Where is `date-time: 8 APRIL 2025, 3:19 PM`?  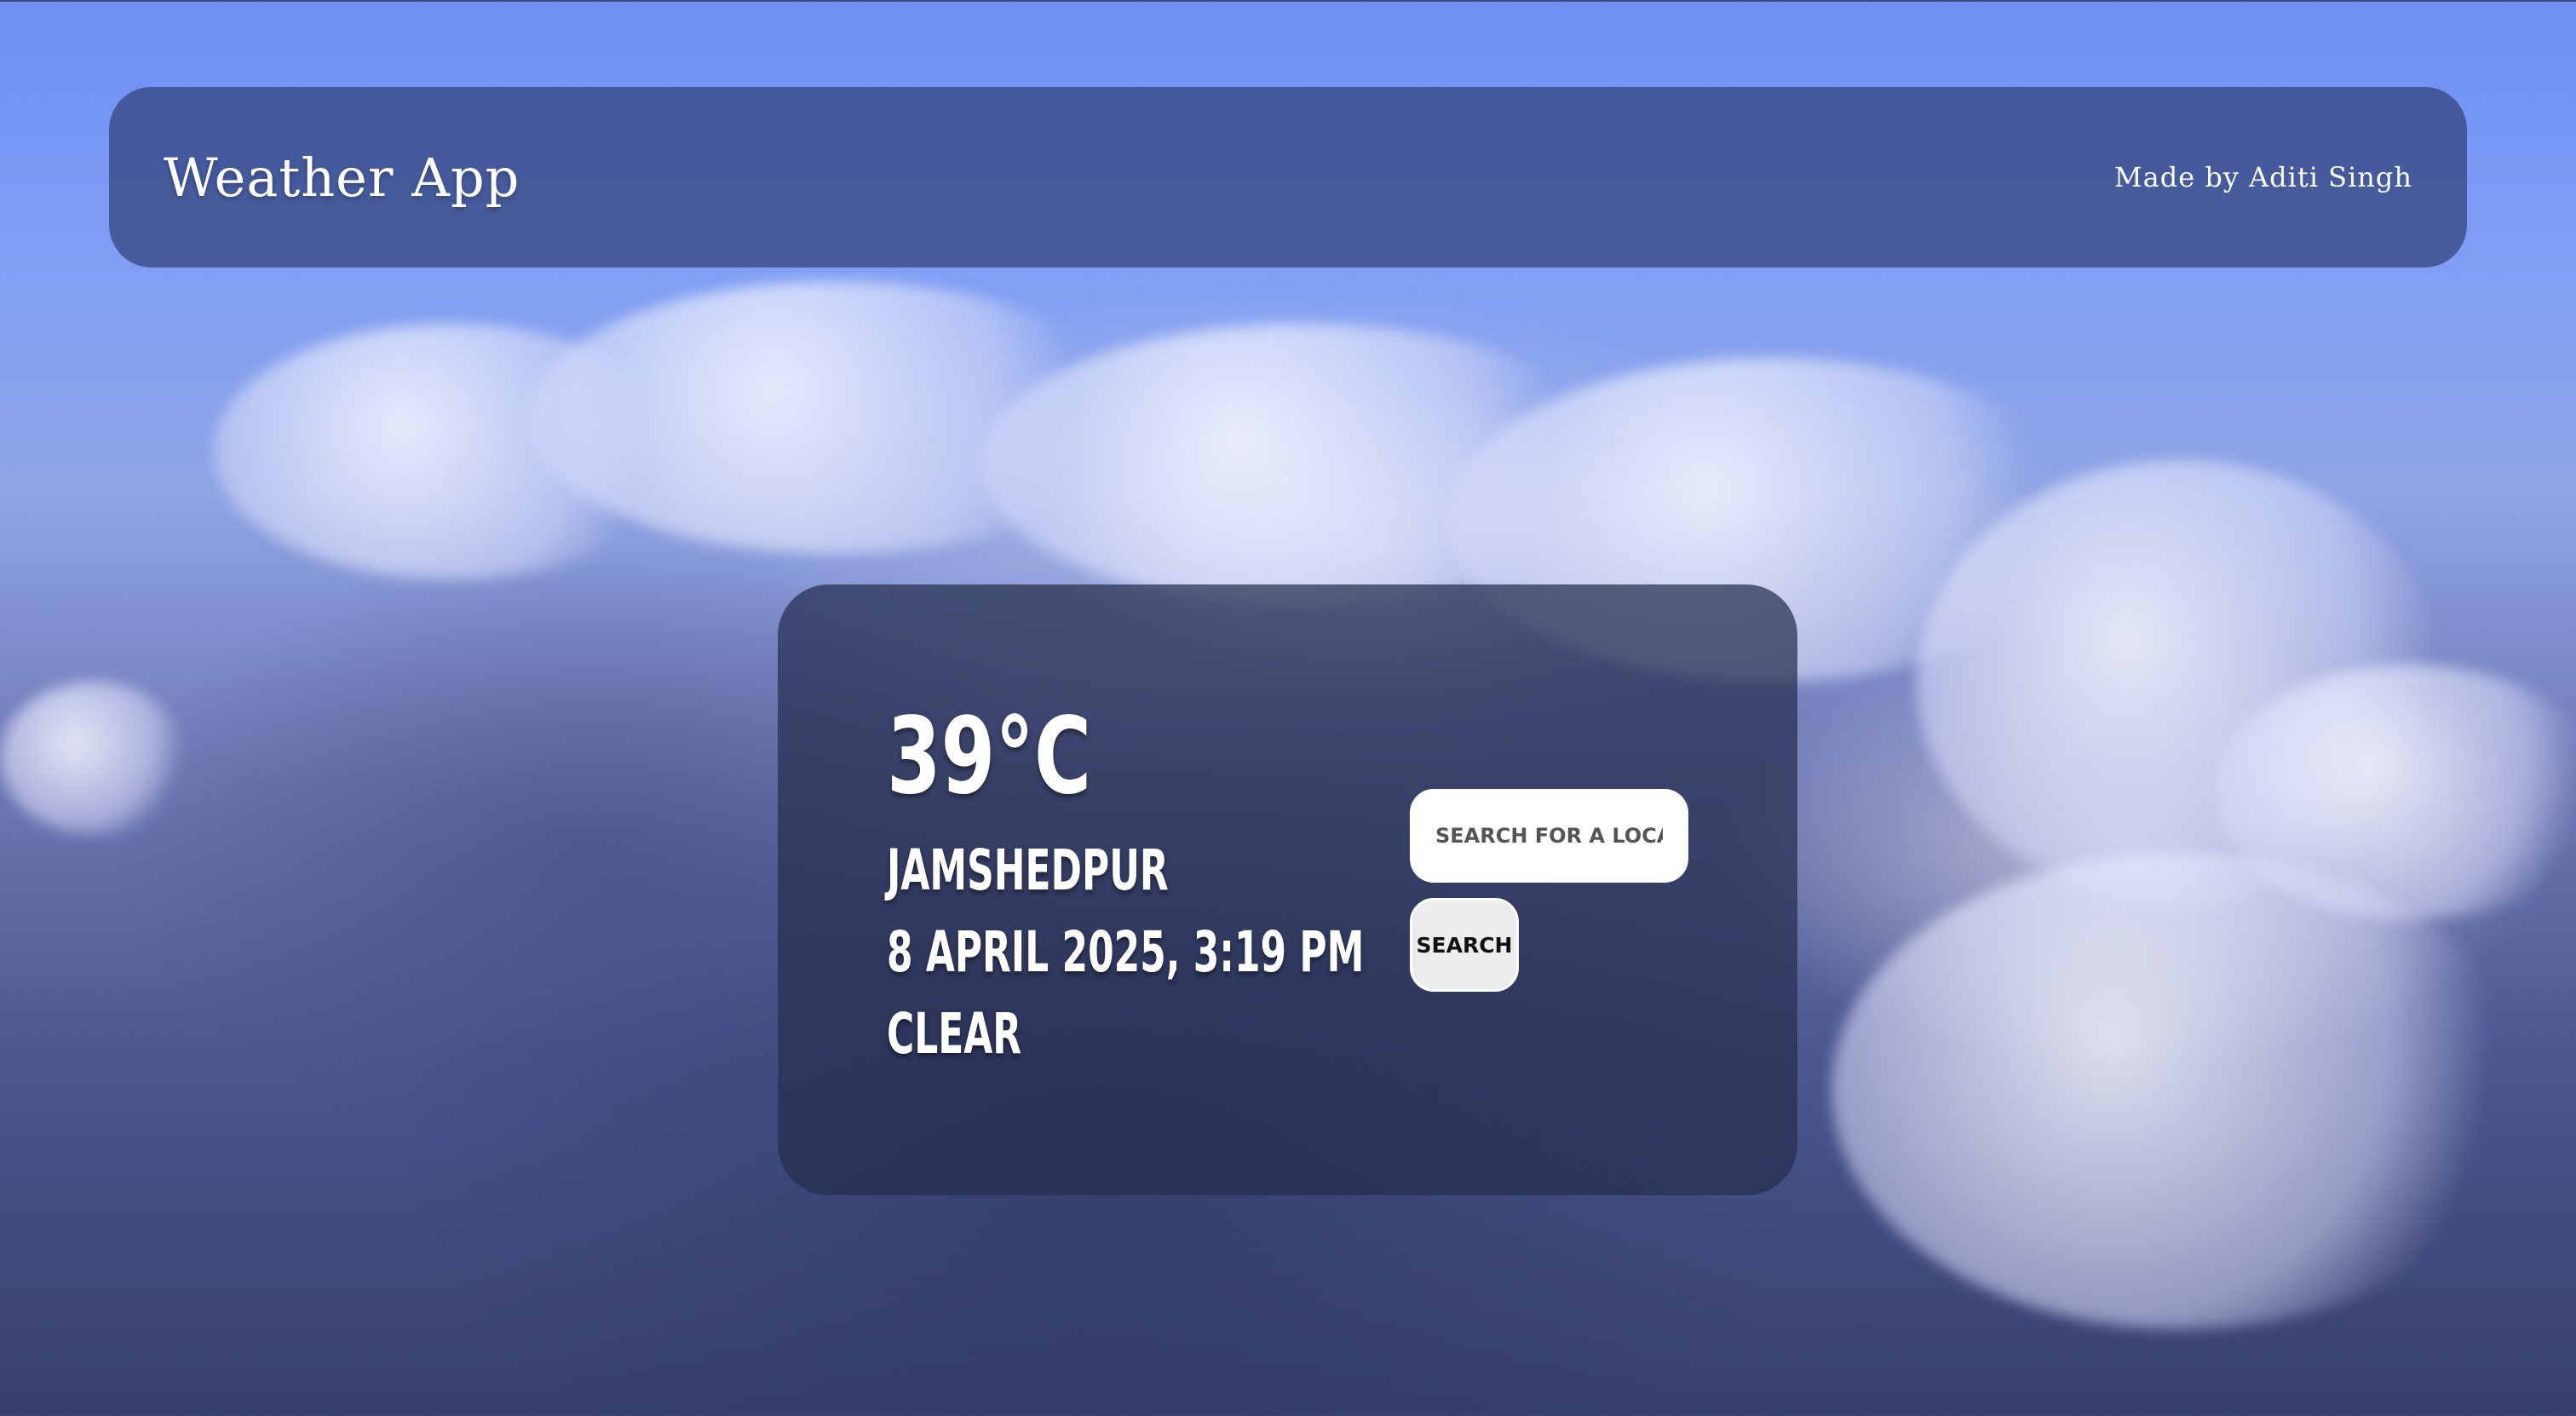 date-time: 8 APRIL 2025, 3:19 PM is located at coordinates (1126, 952).